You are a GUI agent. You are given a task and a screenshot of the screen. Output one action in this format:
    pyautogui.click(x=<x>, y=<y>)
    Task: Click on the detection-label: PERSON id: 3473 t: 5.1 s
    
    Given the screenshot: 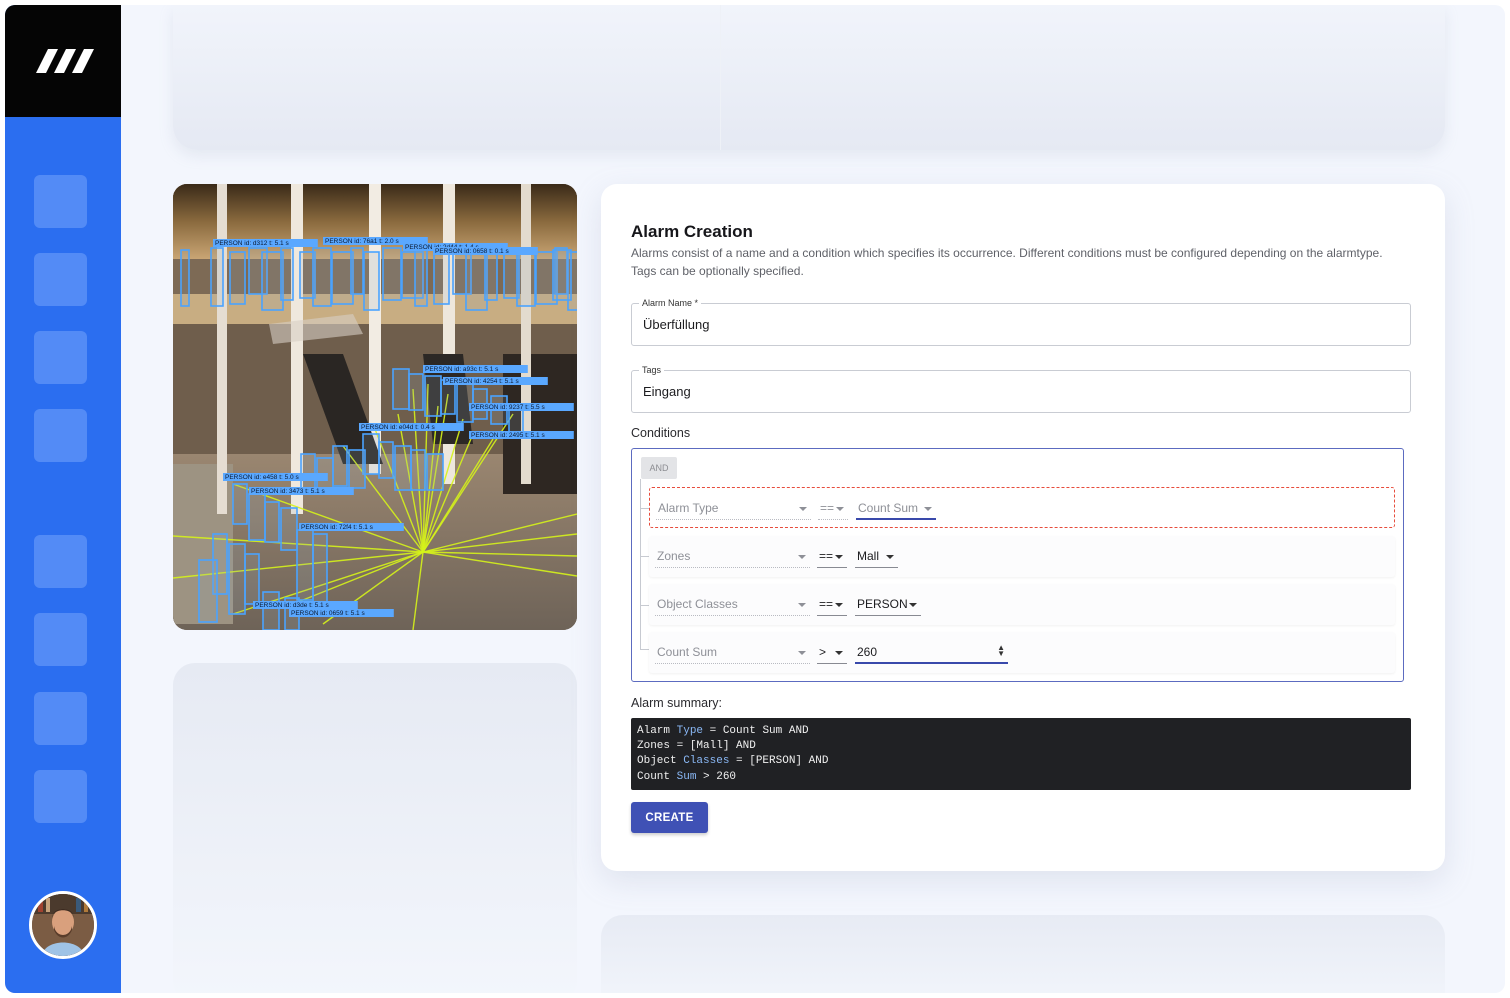 What is the action you would take?
    pyautogui.click(x=288, y=491)
    